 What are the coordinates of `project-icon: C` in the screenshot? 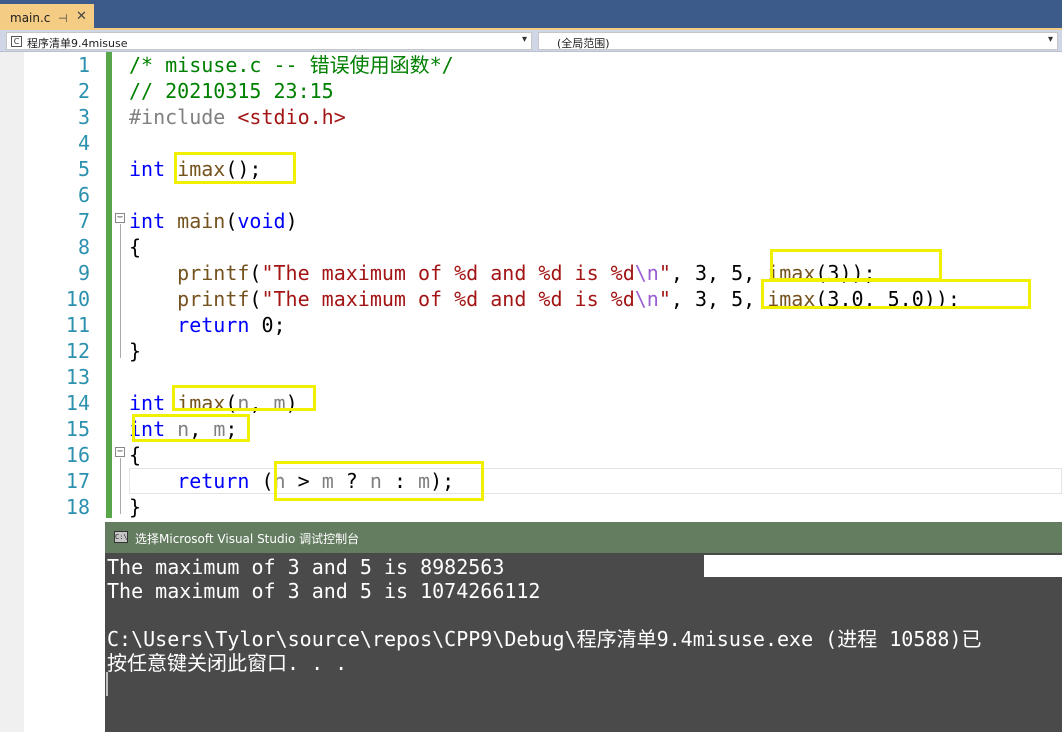 It's located at (16, 41).